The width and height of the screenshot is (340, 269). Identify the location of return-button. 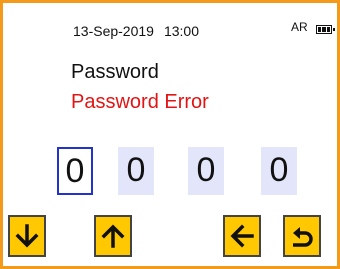
(302, 236).